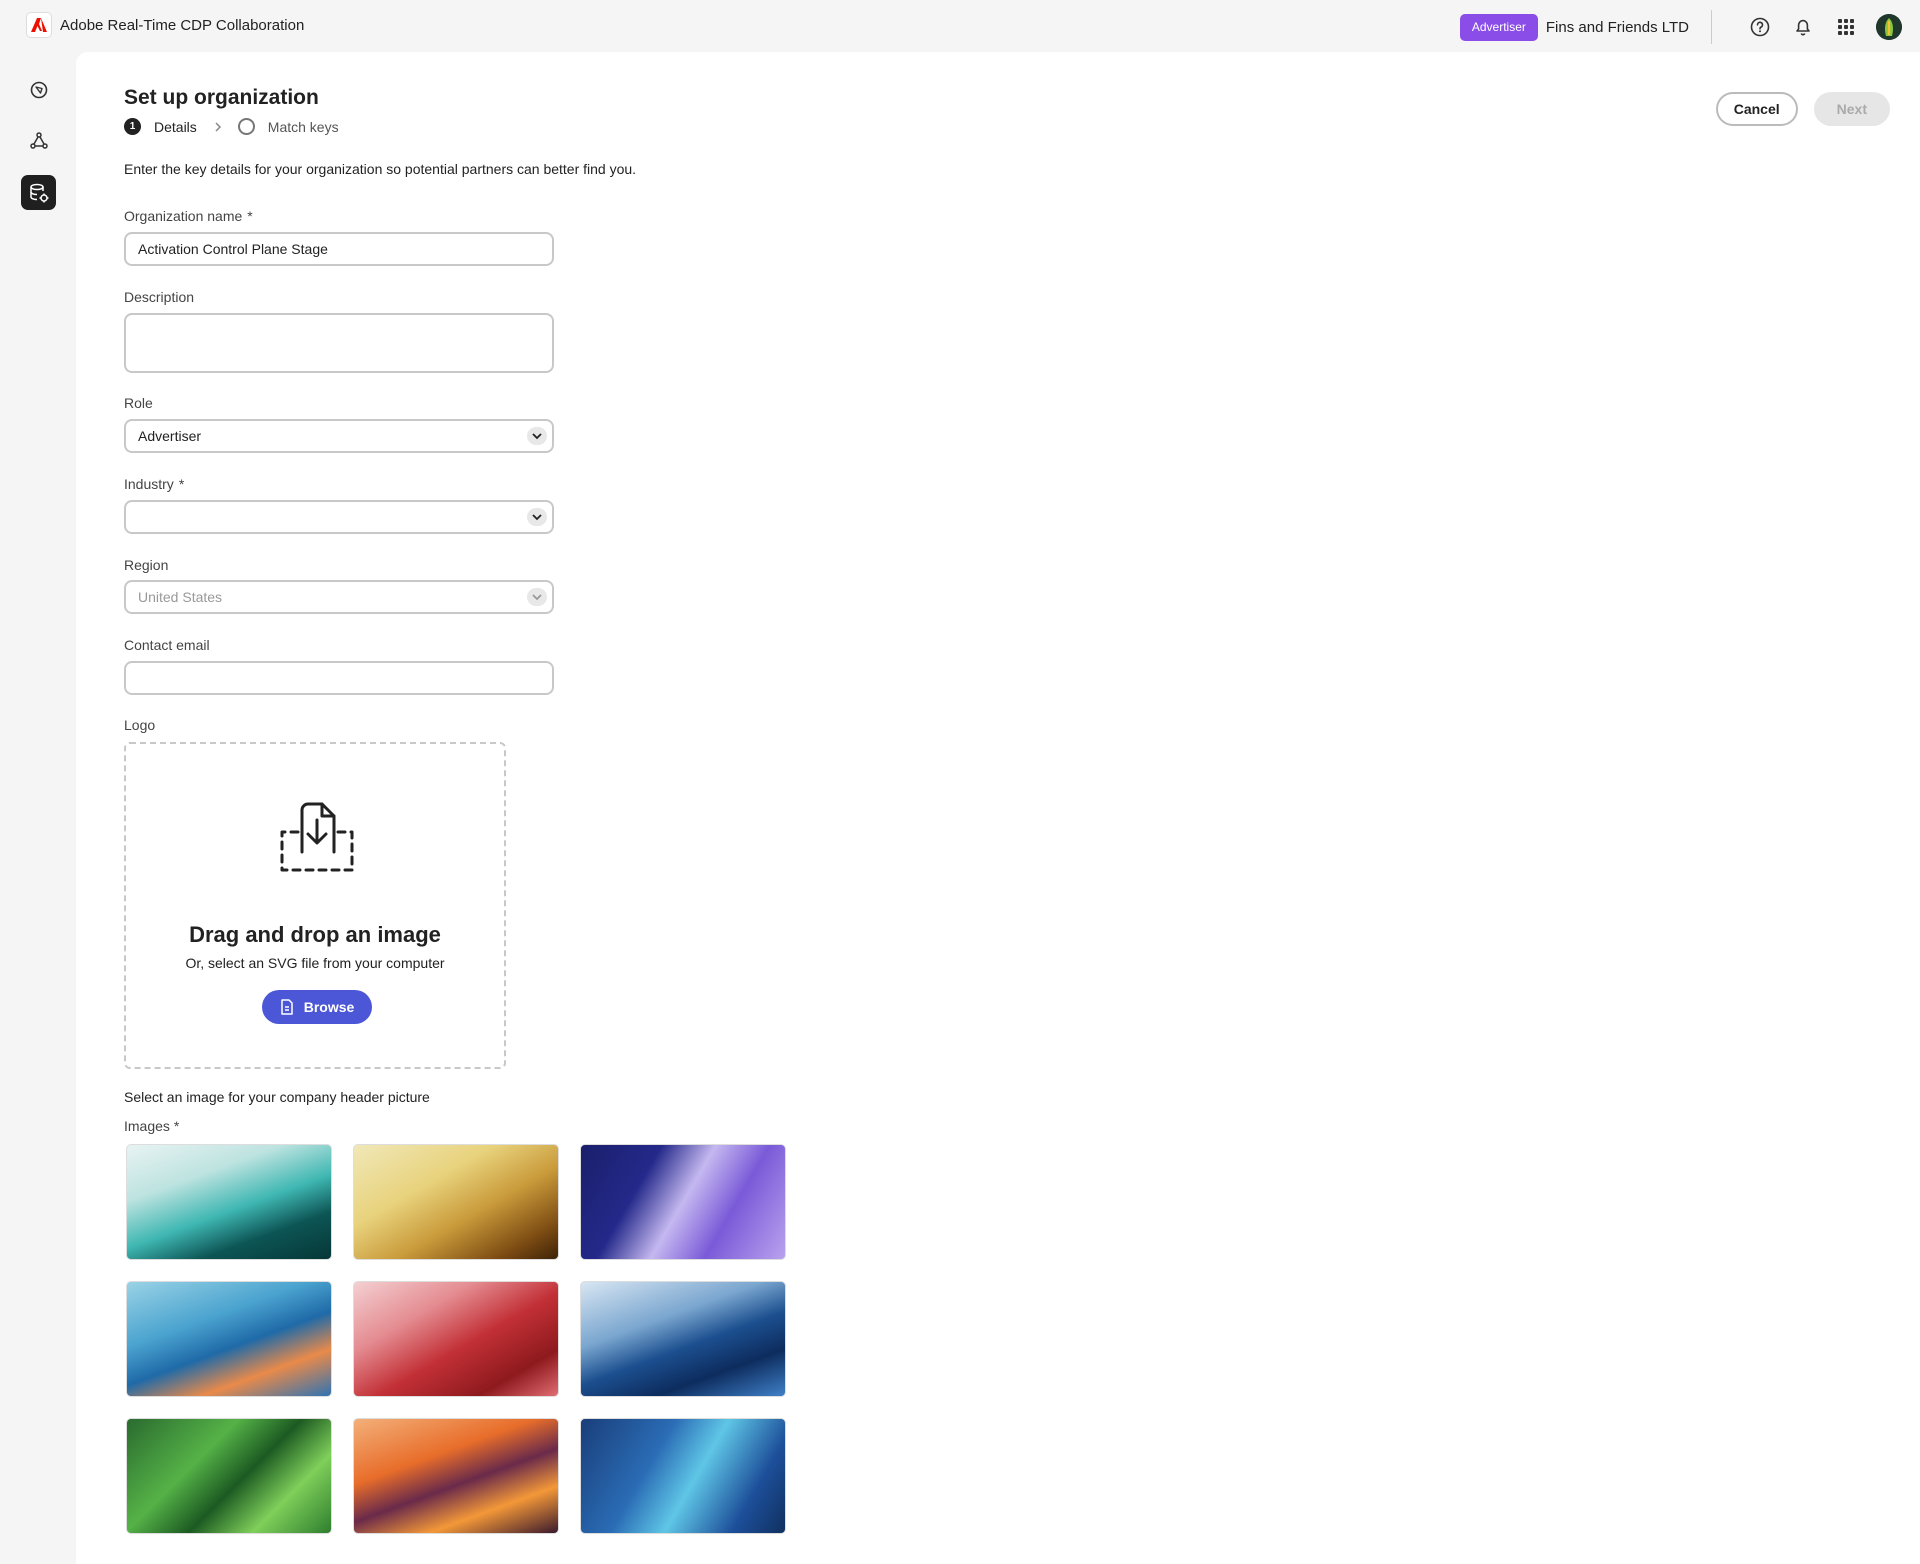 The image size is (1920, 1564). I want to click on step-1-number: 1, so click(132, 126).